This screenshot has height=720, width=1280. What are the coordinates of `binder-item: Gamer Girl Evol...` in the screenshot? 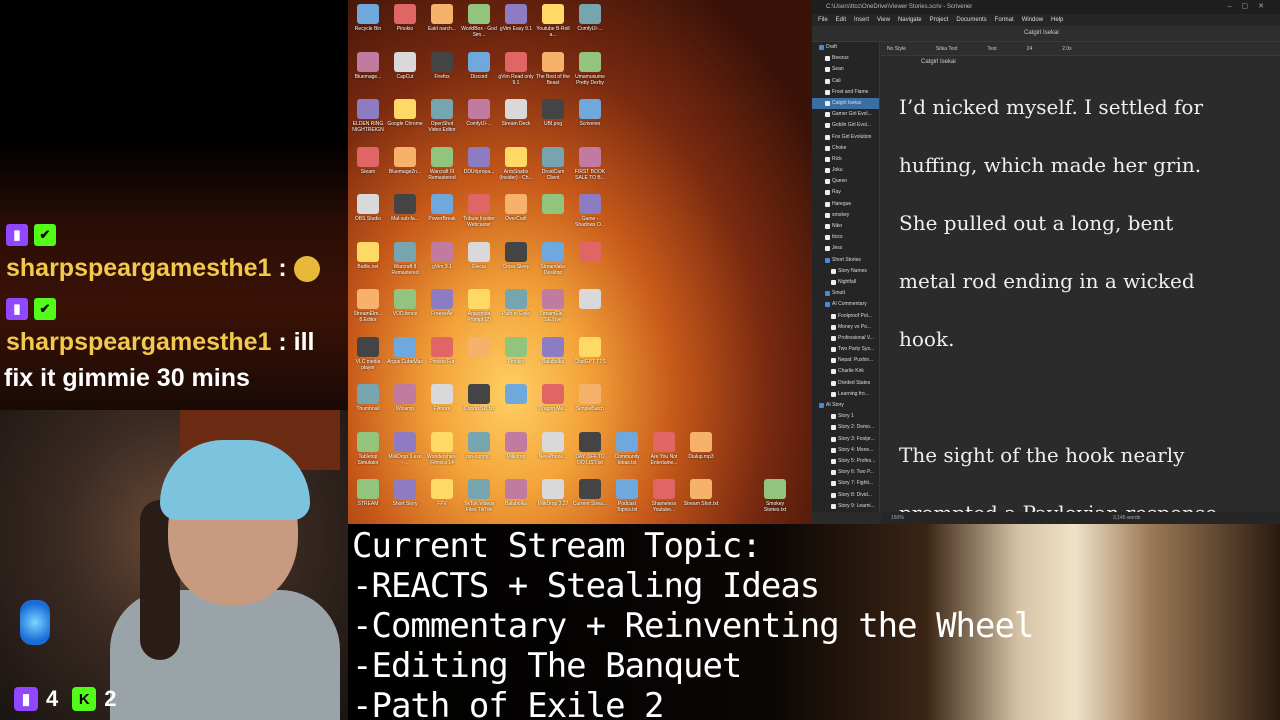 It's located at (845, 114).